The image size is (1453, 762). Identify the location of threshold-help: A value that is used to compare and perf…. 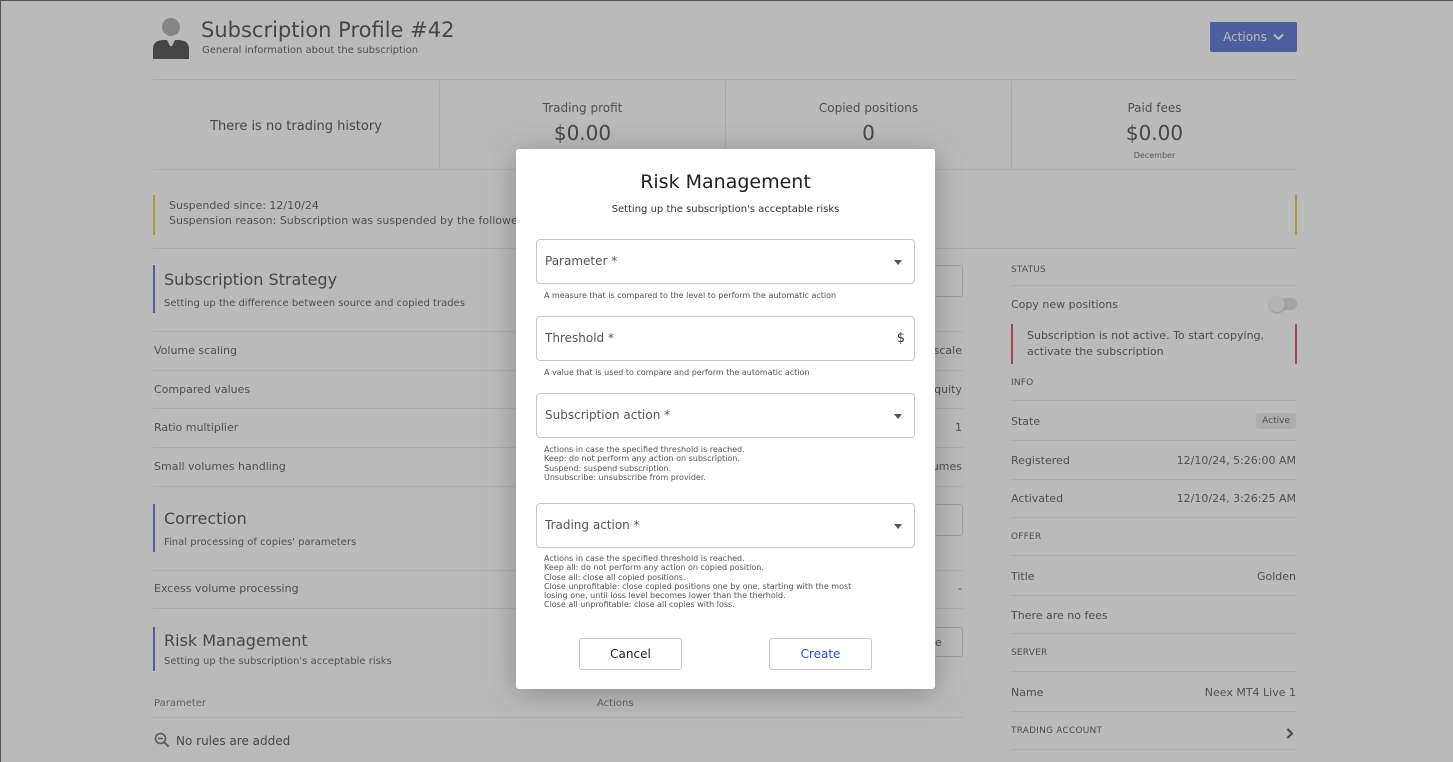
(677, 372).